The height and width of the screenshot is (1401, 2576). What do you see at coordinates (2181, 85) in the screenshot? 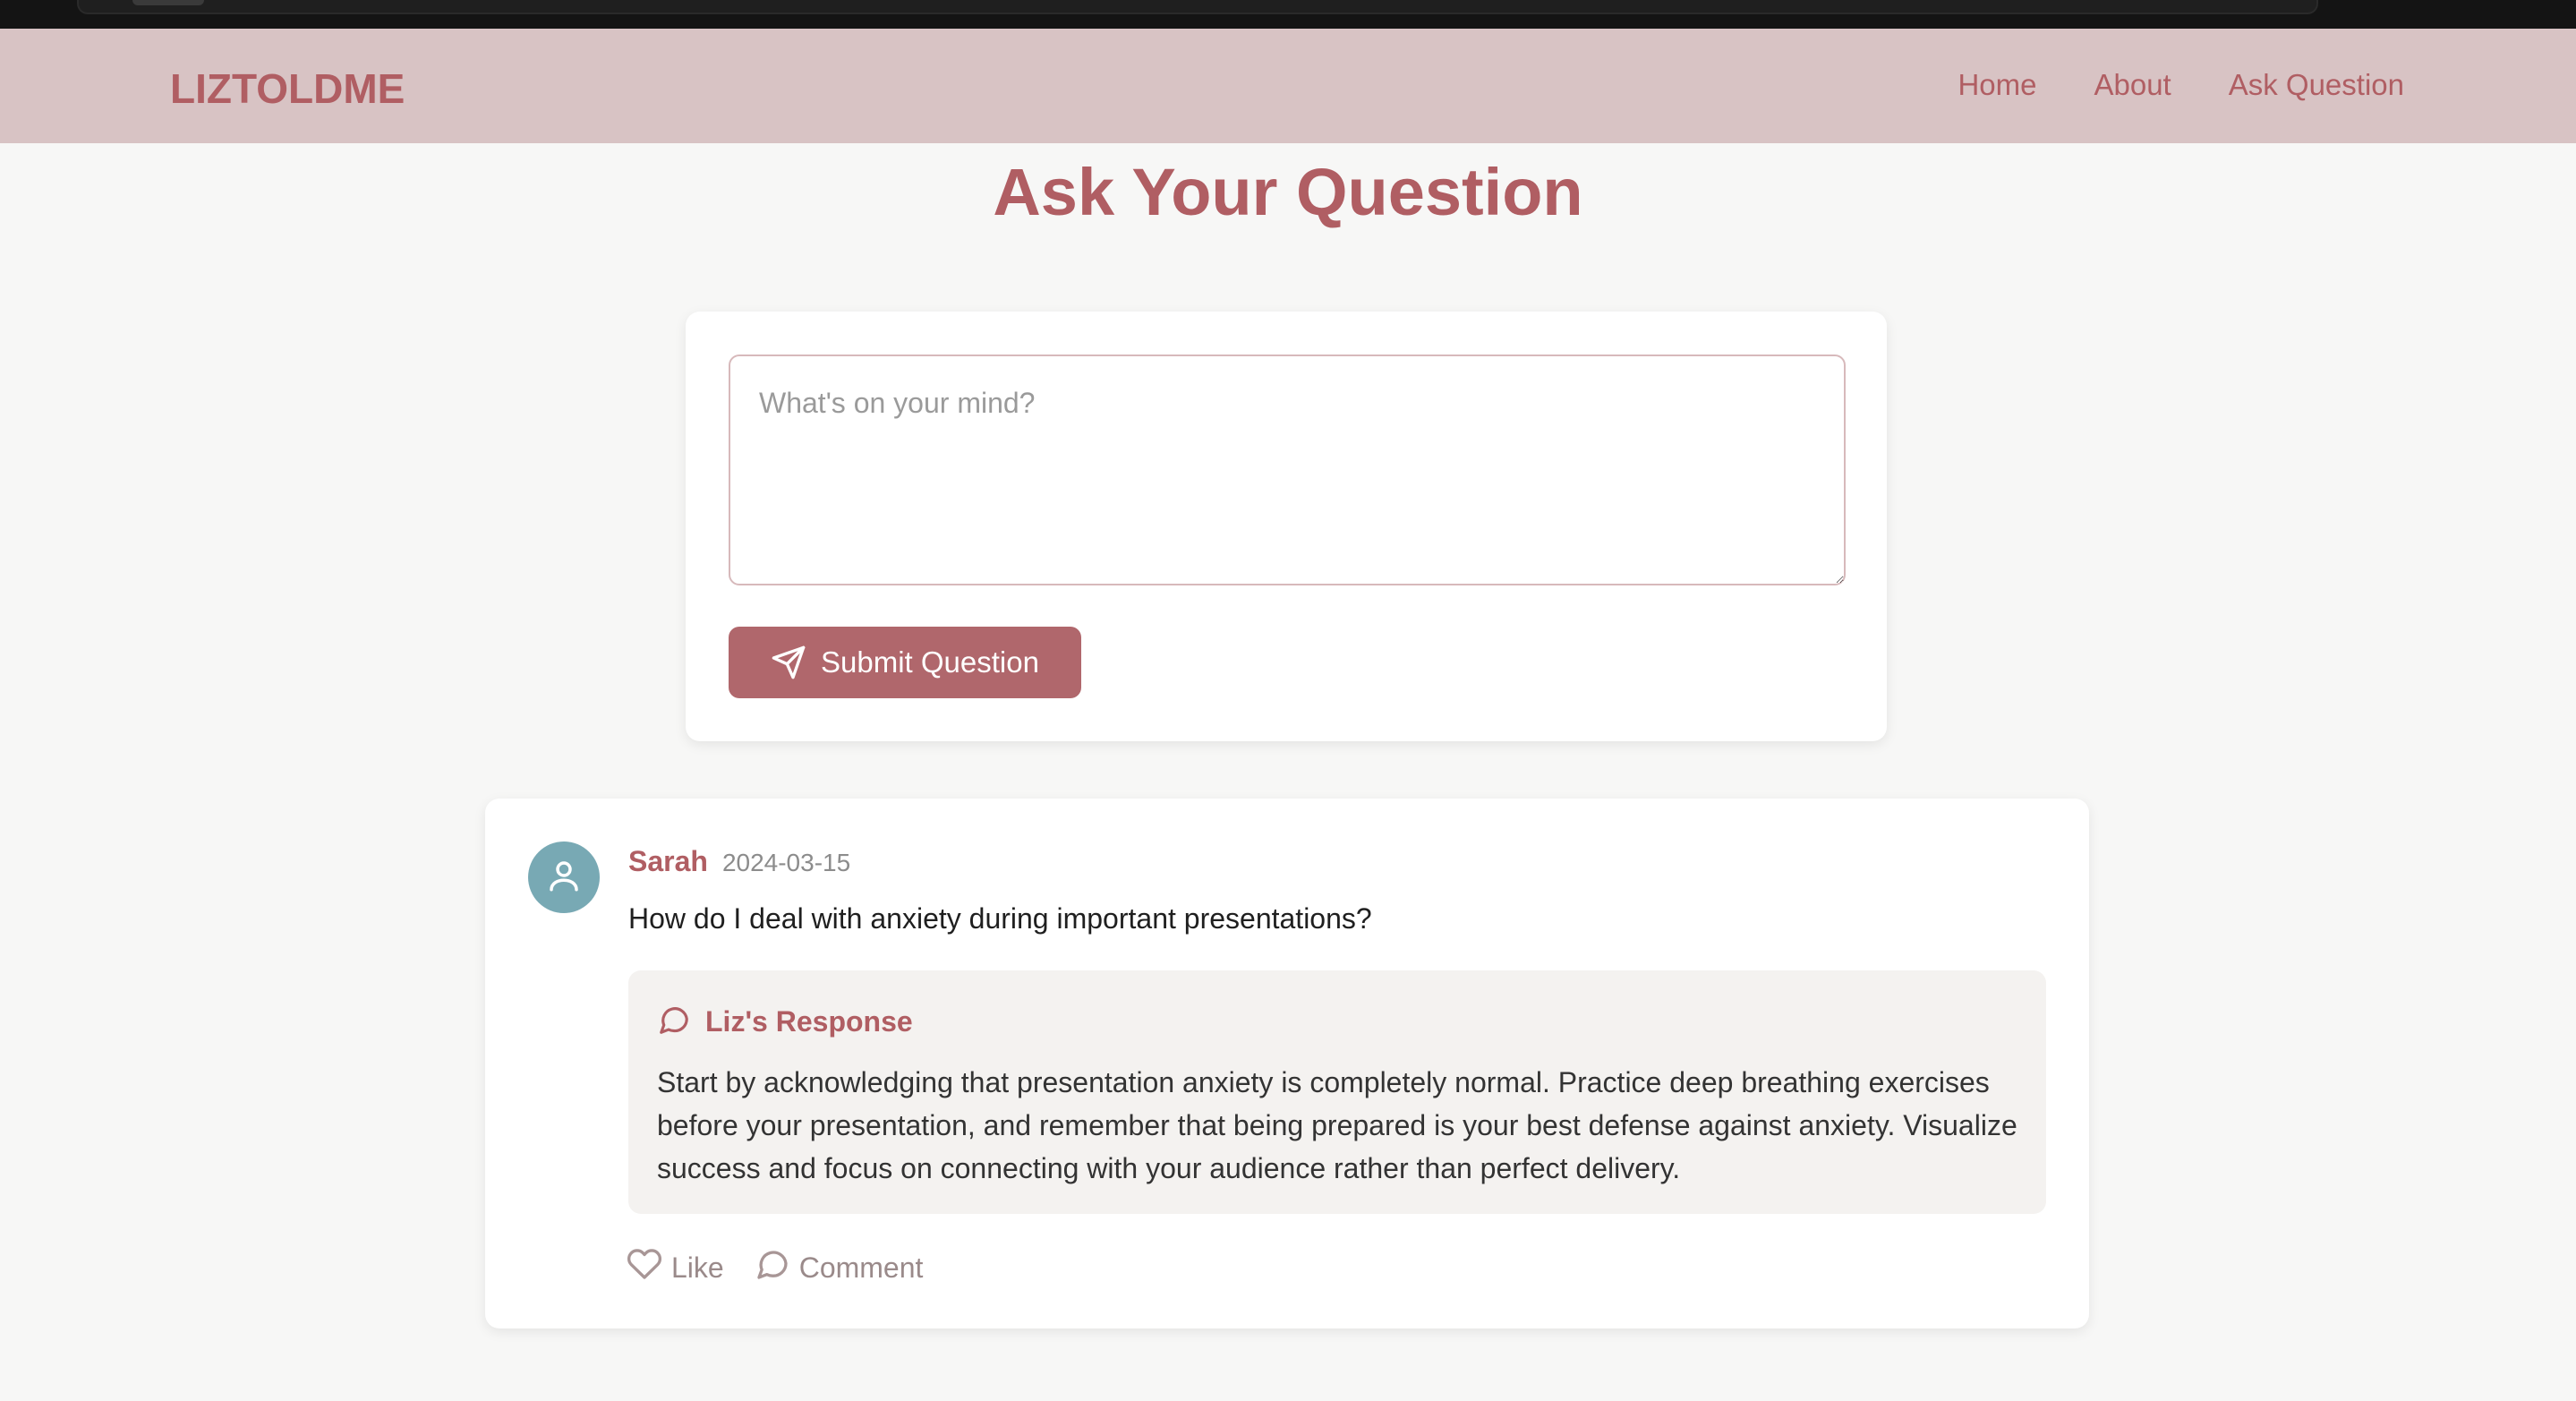
I see `main-nav: Home About Ask Question` at bounding box center [2181, 85].